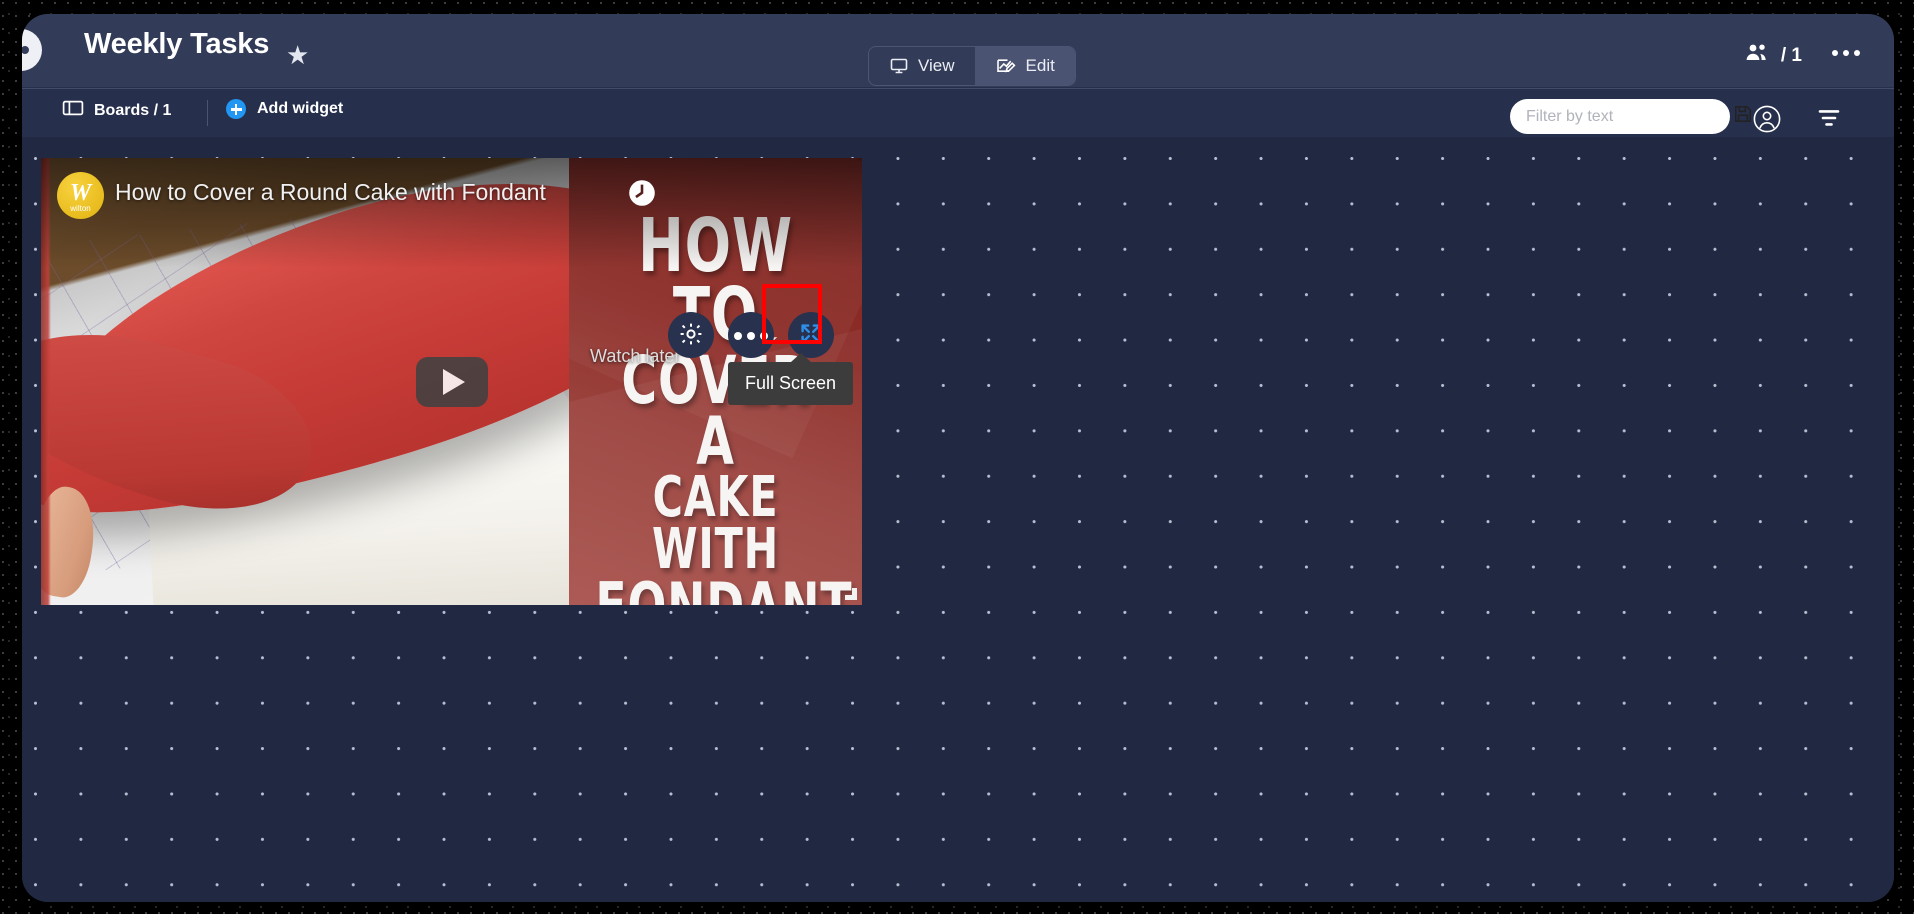  Describe the element at coordinates (1767, 121) in the screenshot. I see `user-circle-icon` at that location.